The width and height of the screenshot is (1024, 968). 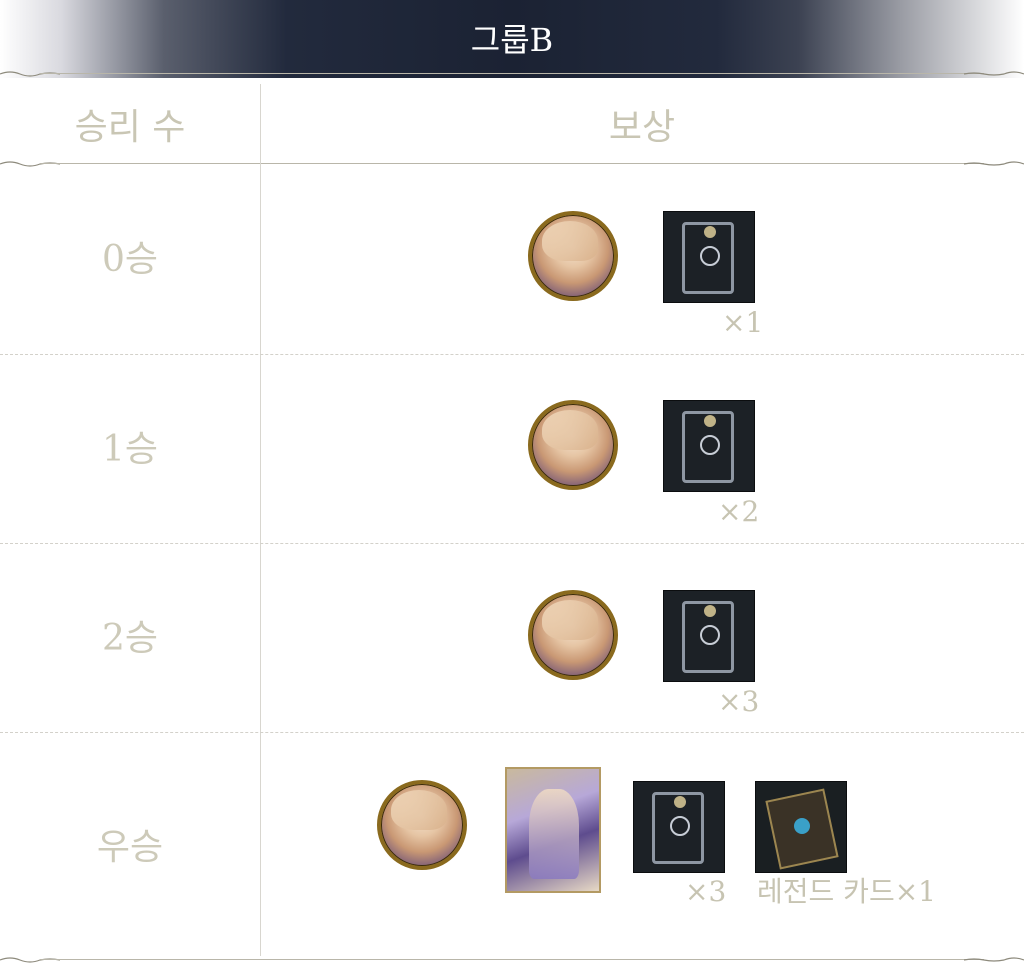 I want to click on column-divider, so click(x=260, y=520).